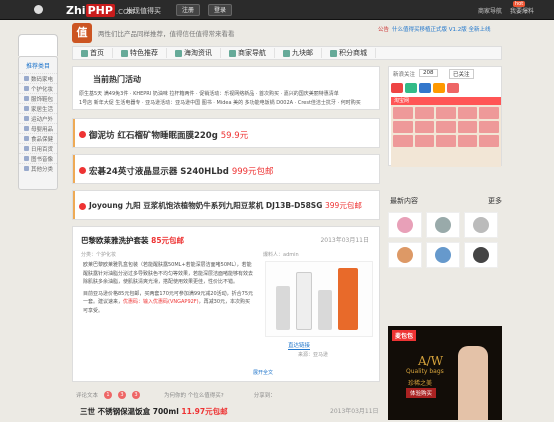 Image resolution: width=554 pixels, height=422 pixels. I want to click on ad-model-image, so click(473, 383).